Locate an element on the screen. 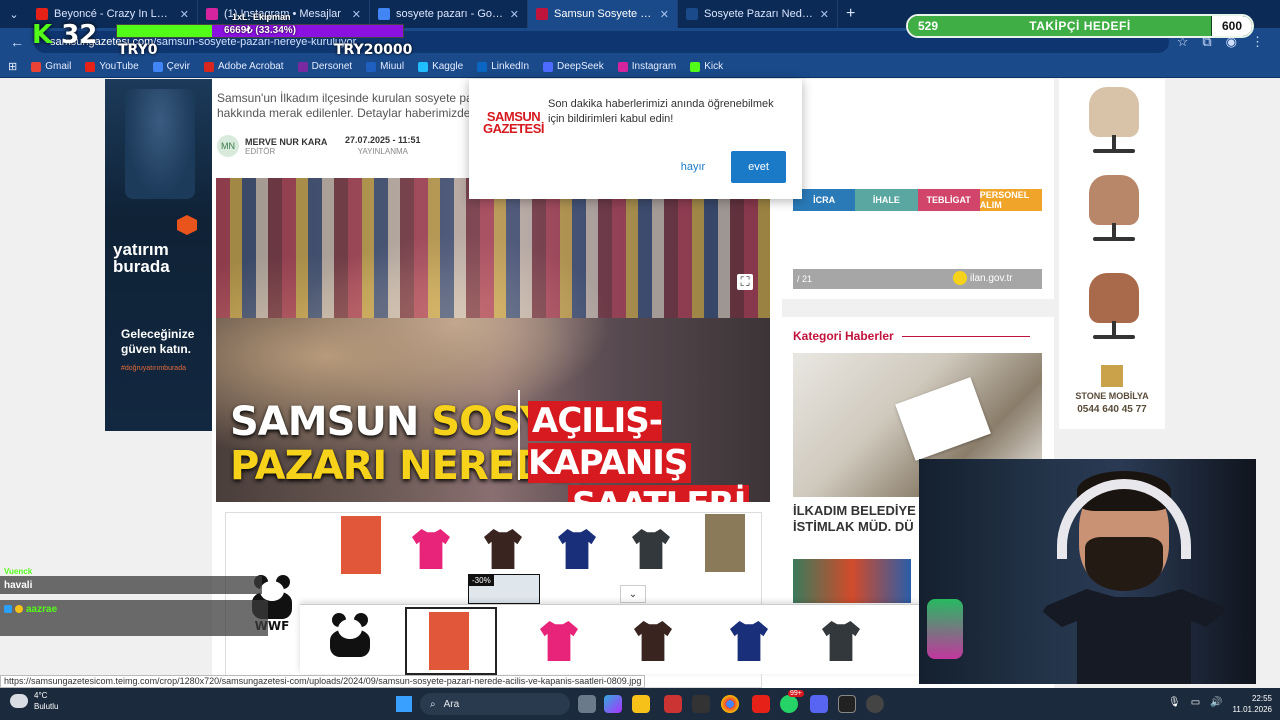  weather-temp: 4°C is located at coordinates (41, 695).